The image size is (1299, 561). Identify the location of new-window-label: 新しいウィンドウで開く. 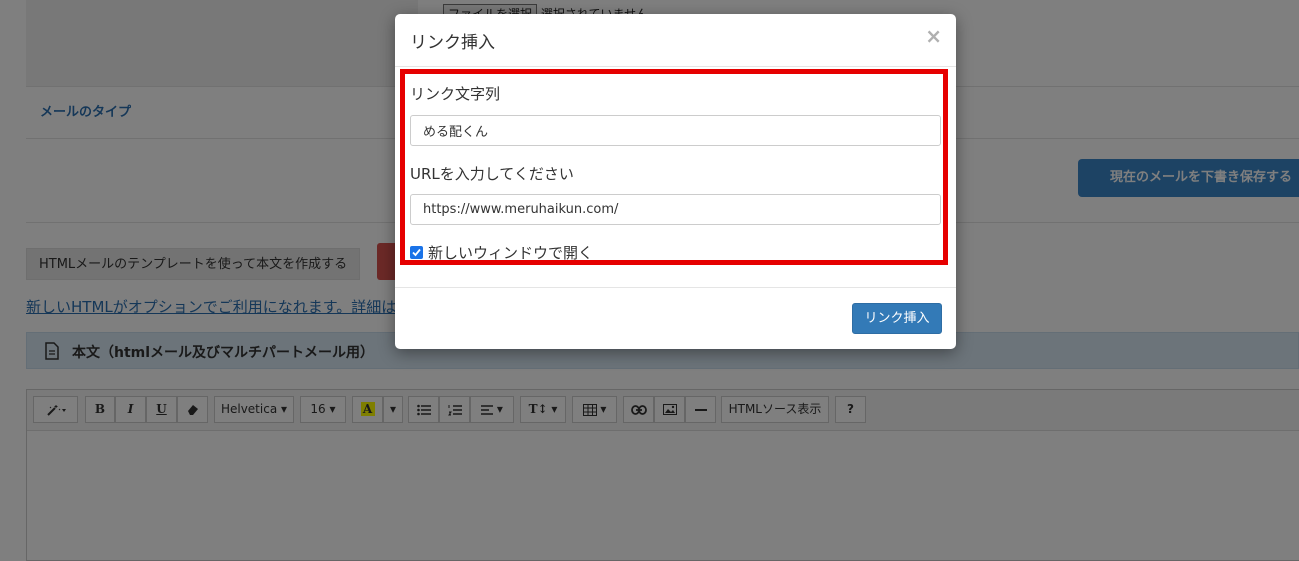
(511, 253).